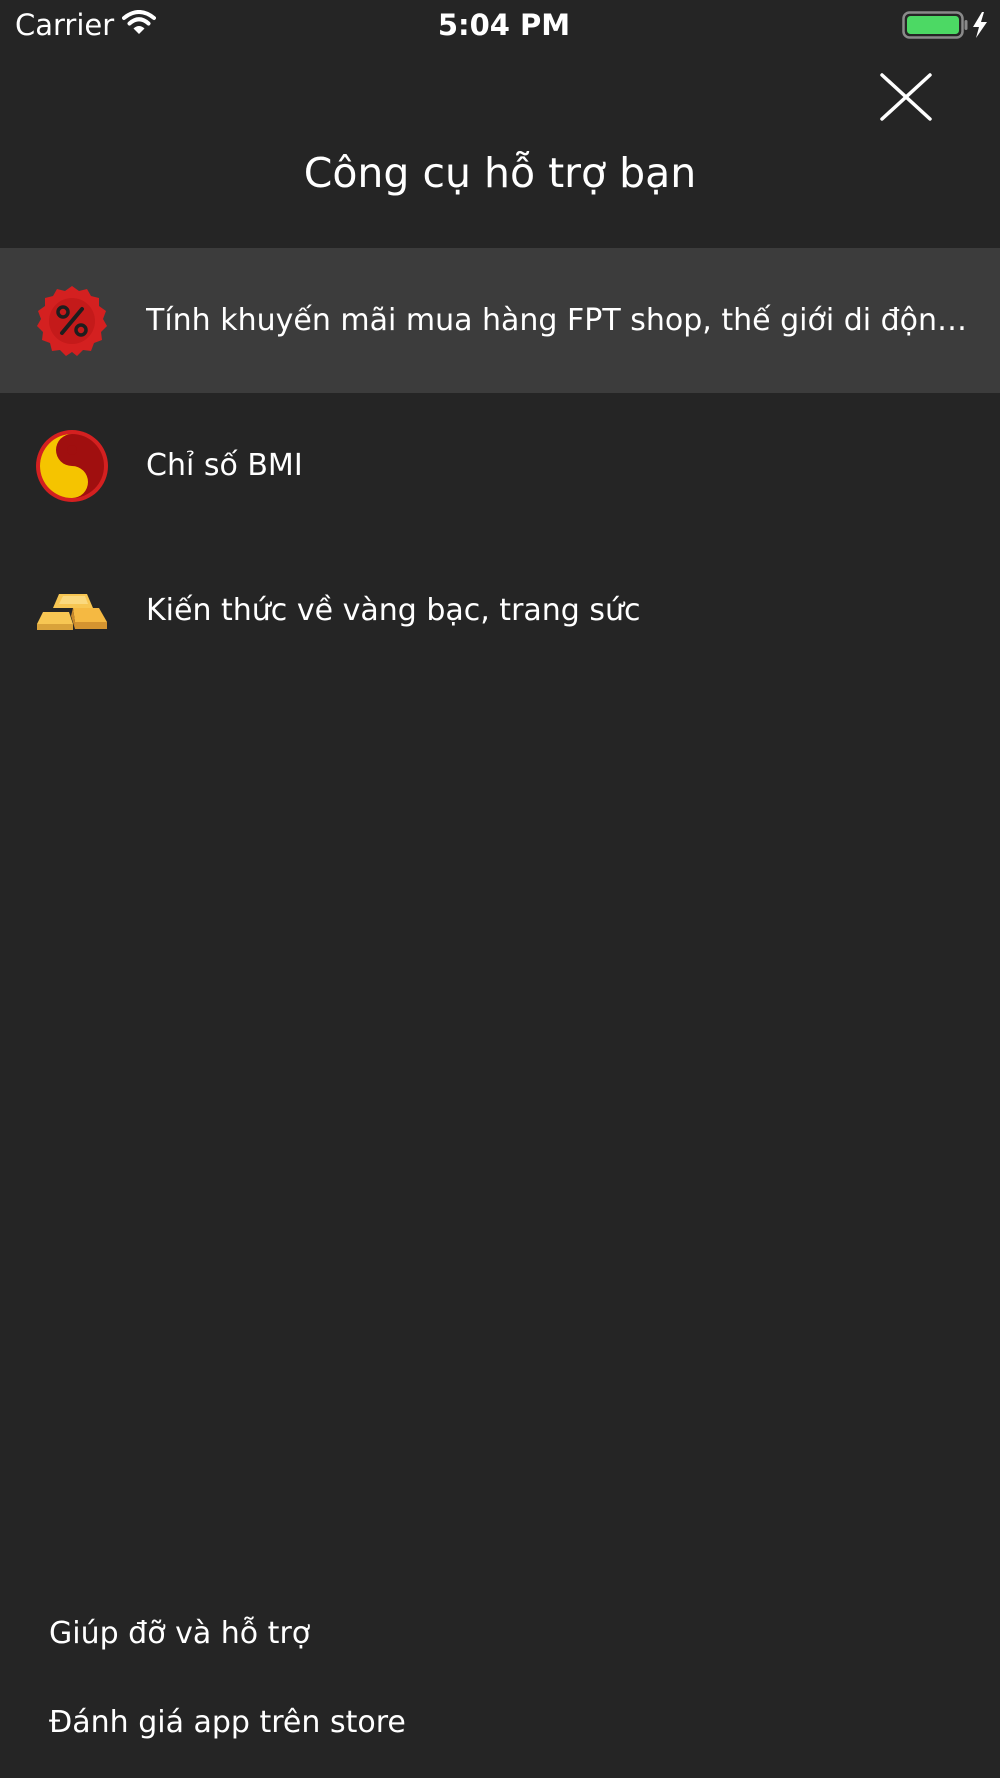  I want to click on menu-item-bmi: Chỉ số BMI, so click(500, 465).